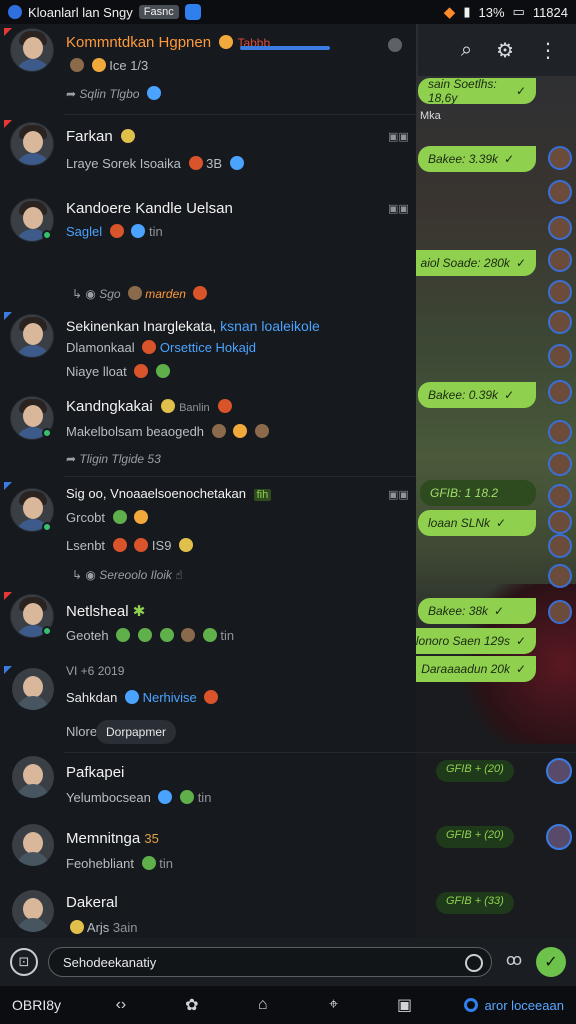 This screenshot has height=1024, width=576. I want to click on nav-label: OBRI8y, so click(36, 1005).